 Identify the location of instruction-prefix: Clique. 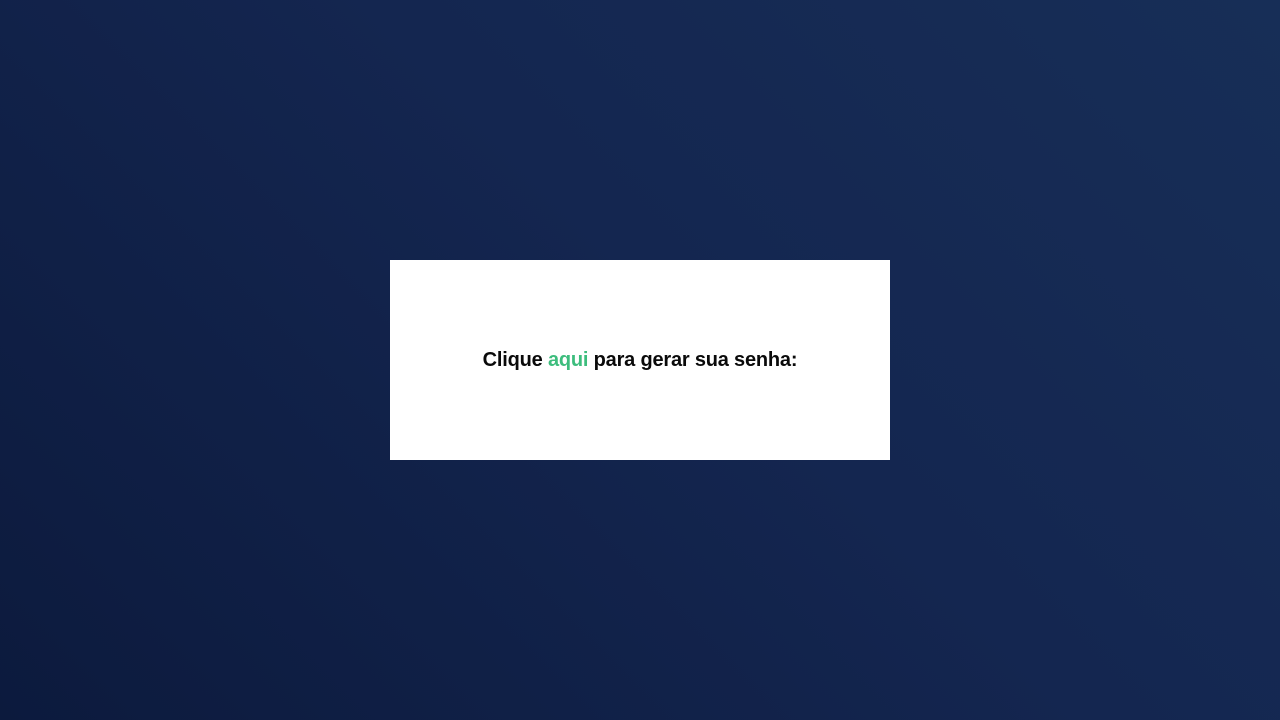
(515, 359).